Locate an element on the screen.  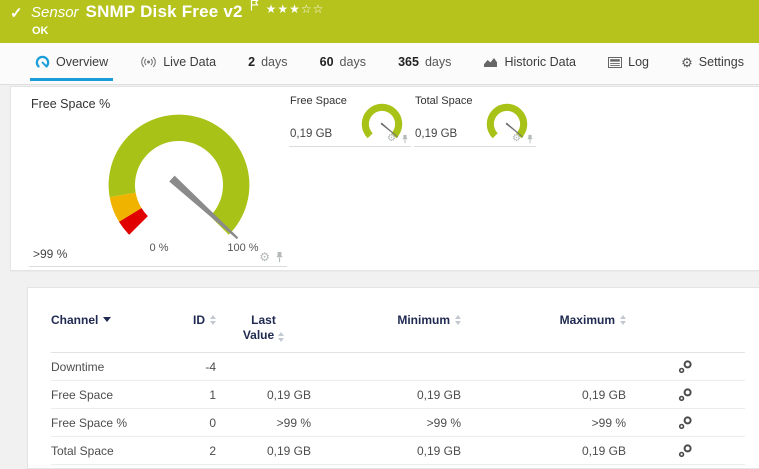
free-space-percent-gauge is located at coordinates (179, 177).